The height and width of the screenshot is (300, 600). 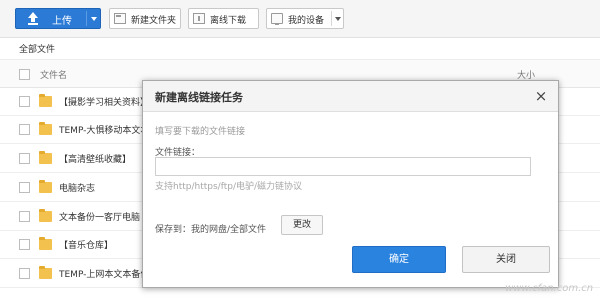 What do you see at coordinates (51, 18) in the screenshot?
I see `upload-main: 上传` at bounding box center [51, 18].